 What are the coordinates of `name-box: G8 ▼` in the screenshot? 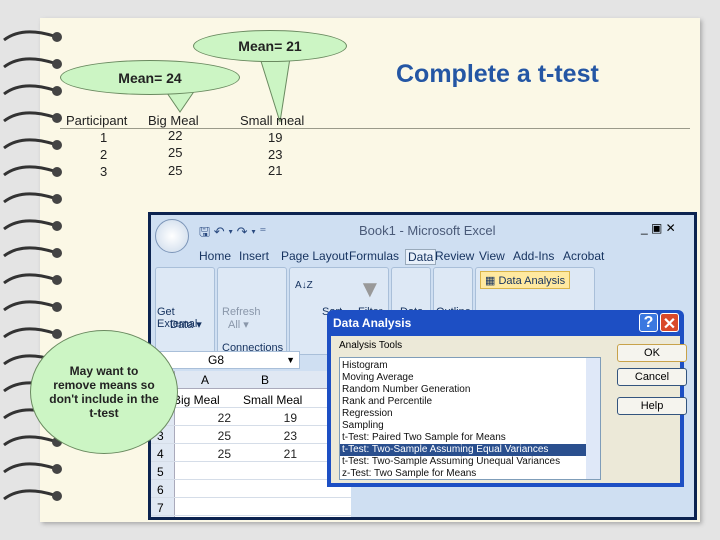 It's located at (227, 360).